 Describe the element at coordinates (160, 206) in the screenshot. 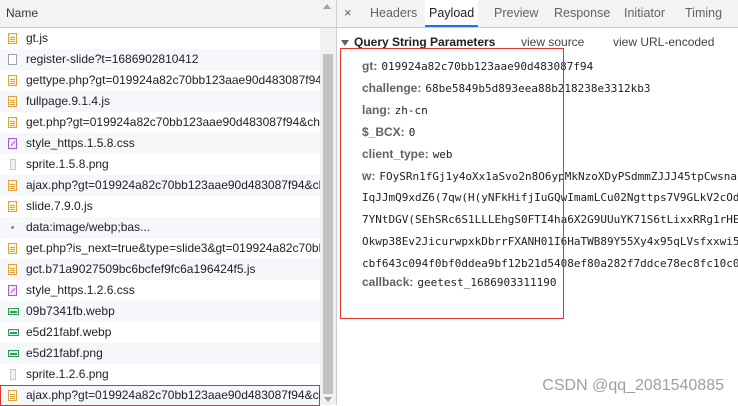

I see `request-row: slide.7.9.0.js` at that location.